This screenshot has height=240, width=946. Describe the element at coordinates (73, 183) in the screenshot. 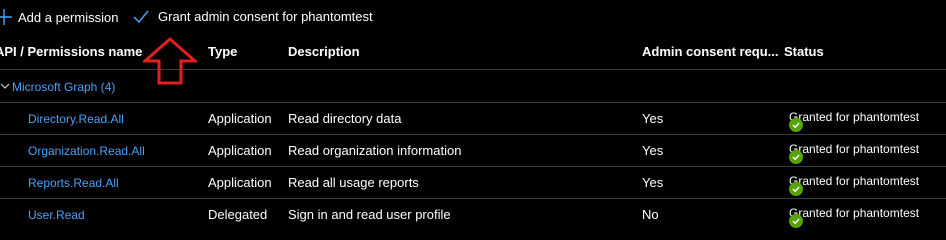

I see `permission-link: Reports.Read.All` at that location.